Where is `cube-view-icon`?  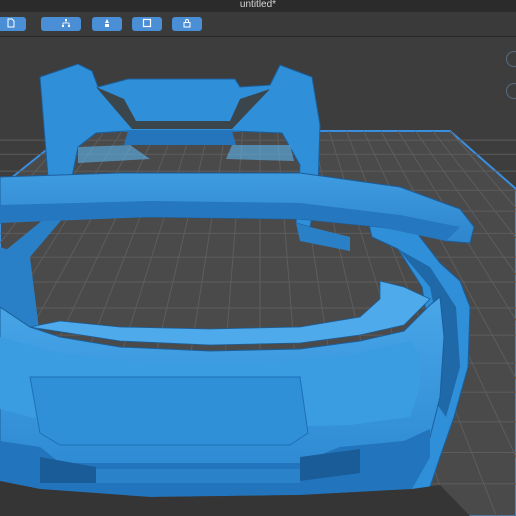 cube-view-icon is located at coordinates (147, 24).